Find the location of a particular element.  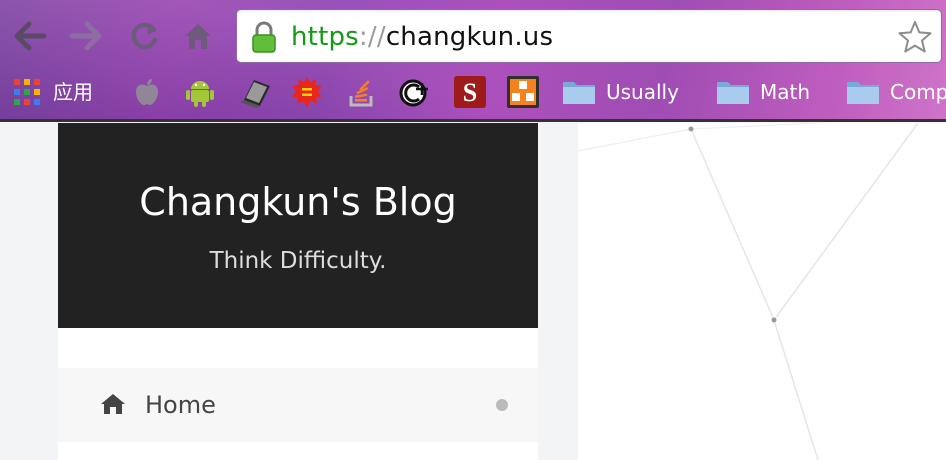

svg-text: S is located at coordinates (470, 92).